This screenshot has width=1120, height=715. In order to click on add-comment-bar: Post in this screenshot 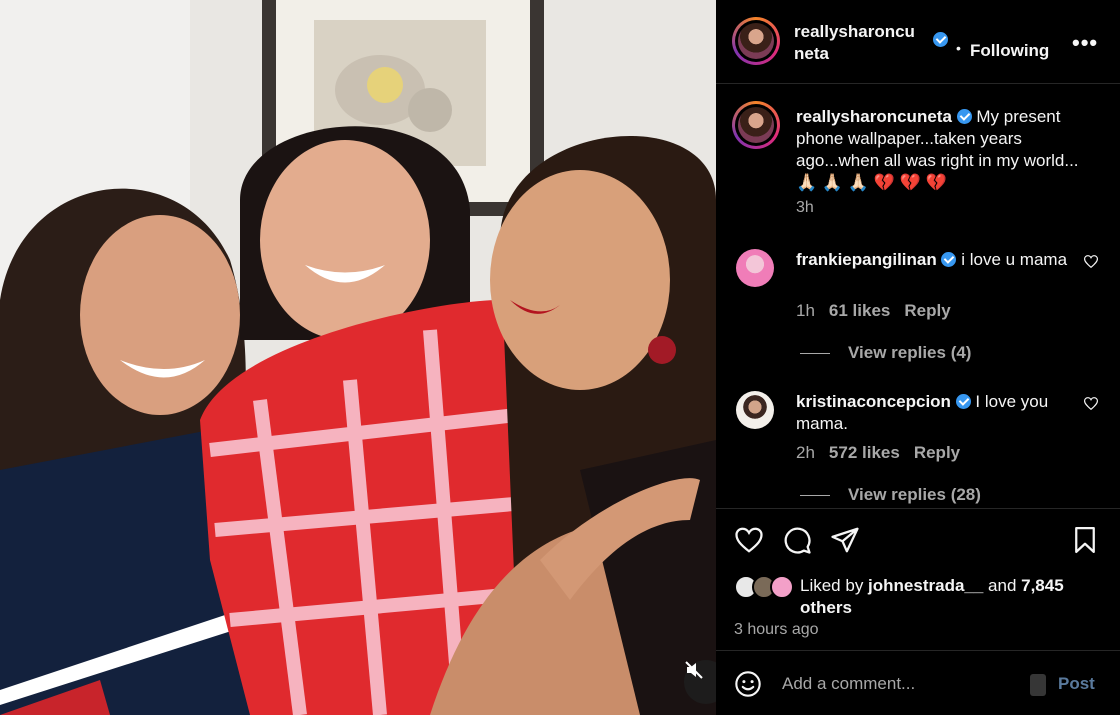, I will do `click(918, 683)`.